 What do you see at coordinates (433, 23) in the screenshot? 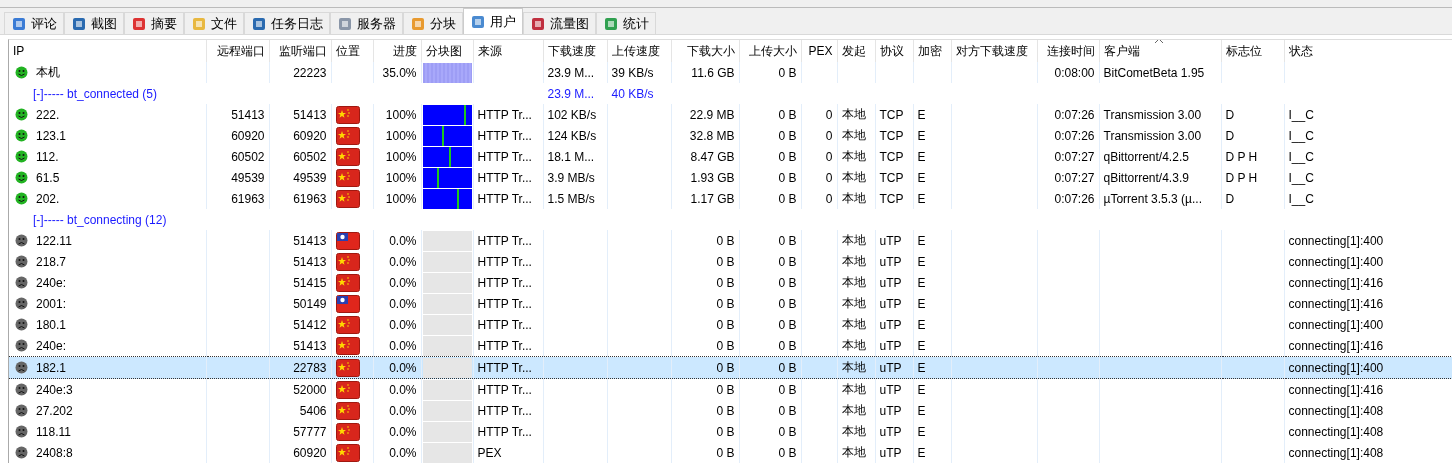
I see `tab: 分块` at bounding box center [433, 23].